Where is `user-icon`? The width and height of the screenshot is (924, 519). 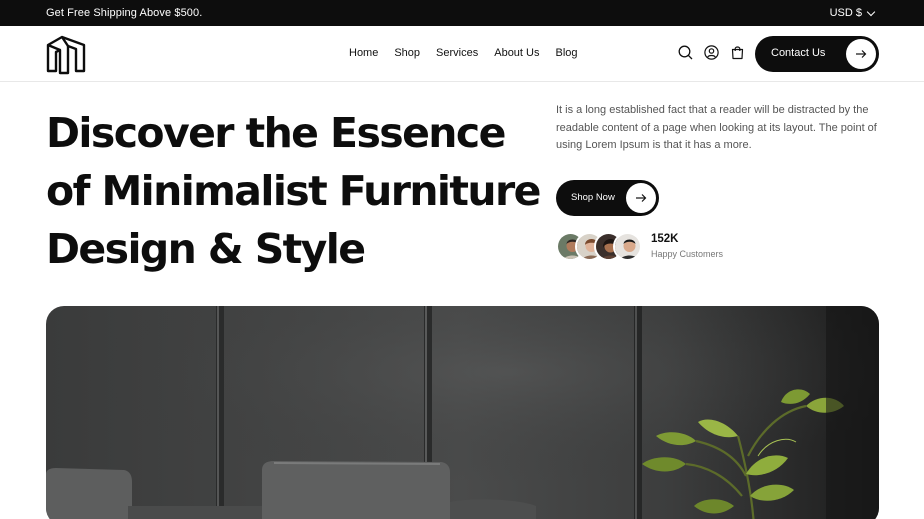 user-icon is located at coordinates (711, 52).